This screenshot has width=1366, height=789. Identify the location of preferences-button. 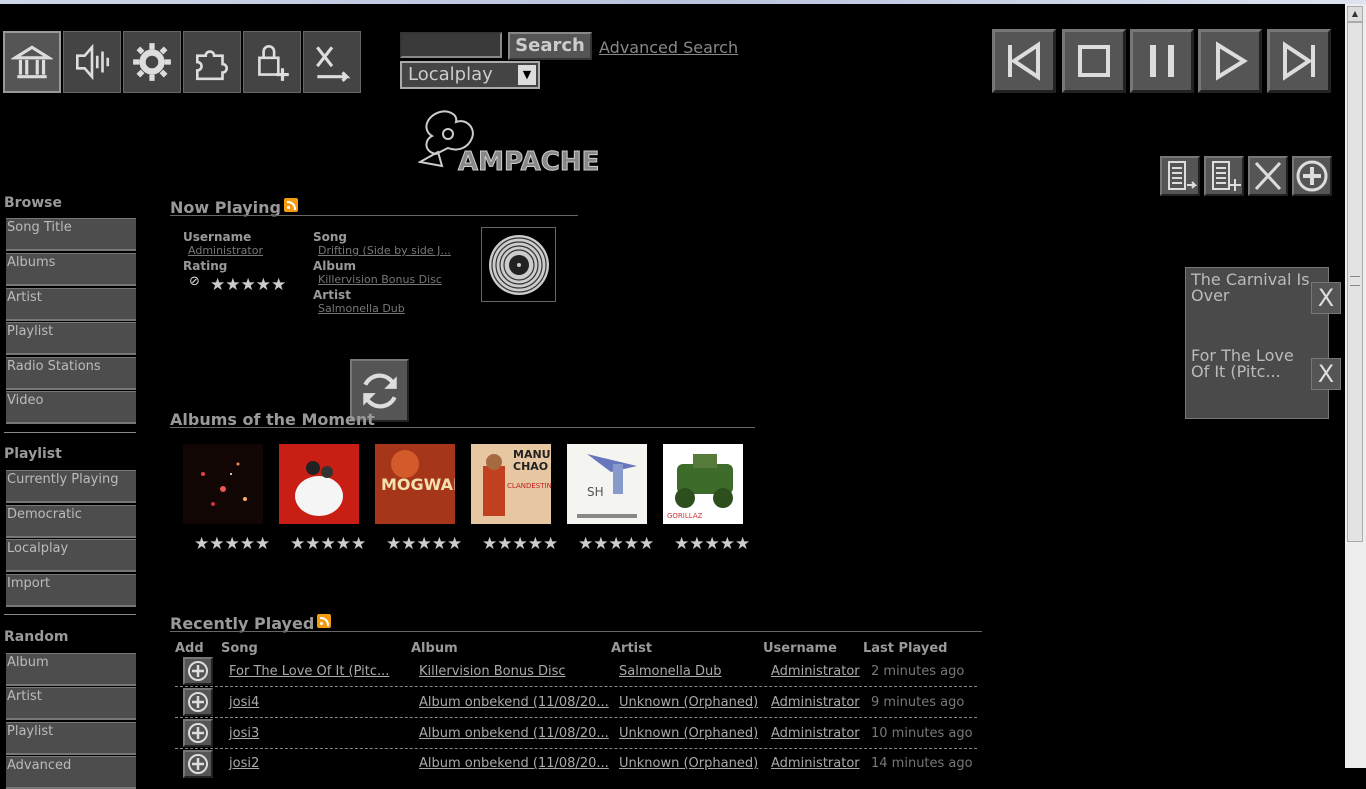
(152, 62).